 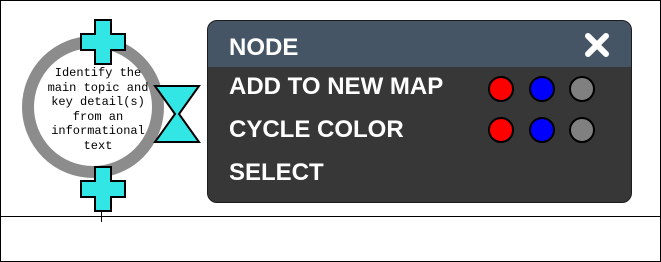 I want to click on menu-item-cycle-color: CYCLE COLOR, so click(x=316, y=130).